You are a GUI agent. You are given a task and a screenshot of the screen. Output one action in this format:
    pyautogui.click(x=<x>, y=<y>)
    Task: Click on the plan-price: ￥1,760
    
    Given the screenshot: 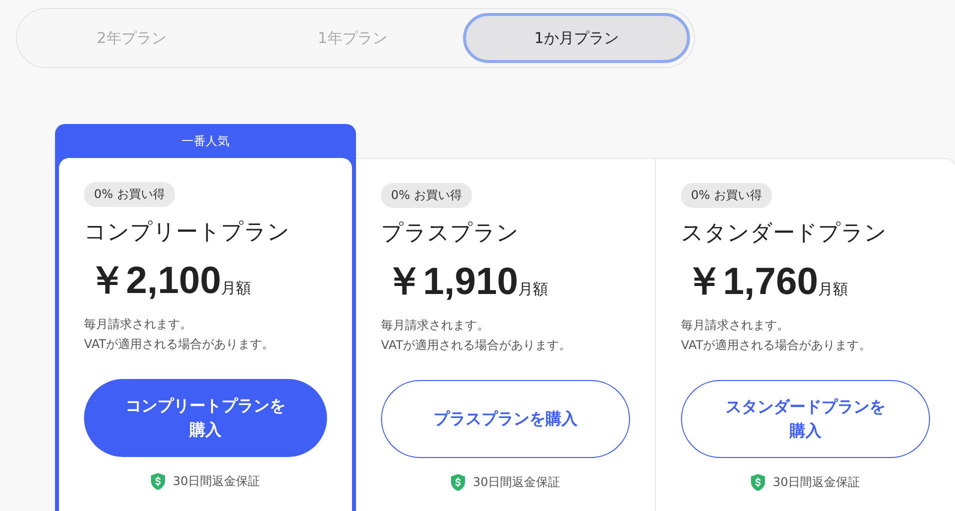 What is the action you would take?
    pyautogui.click(x=751, y=282)
    